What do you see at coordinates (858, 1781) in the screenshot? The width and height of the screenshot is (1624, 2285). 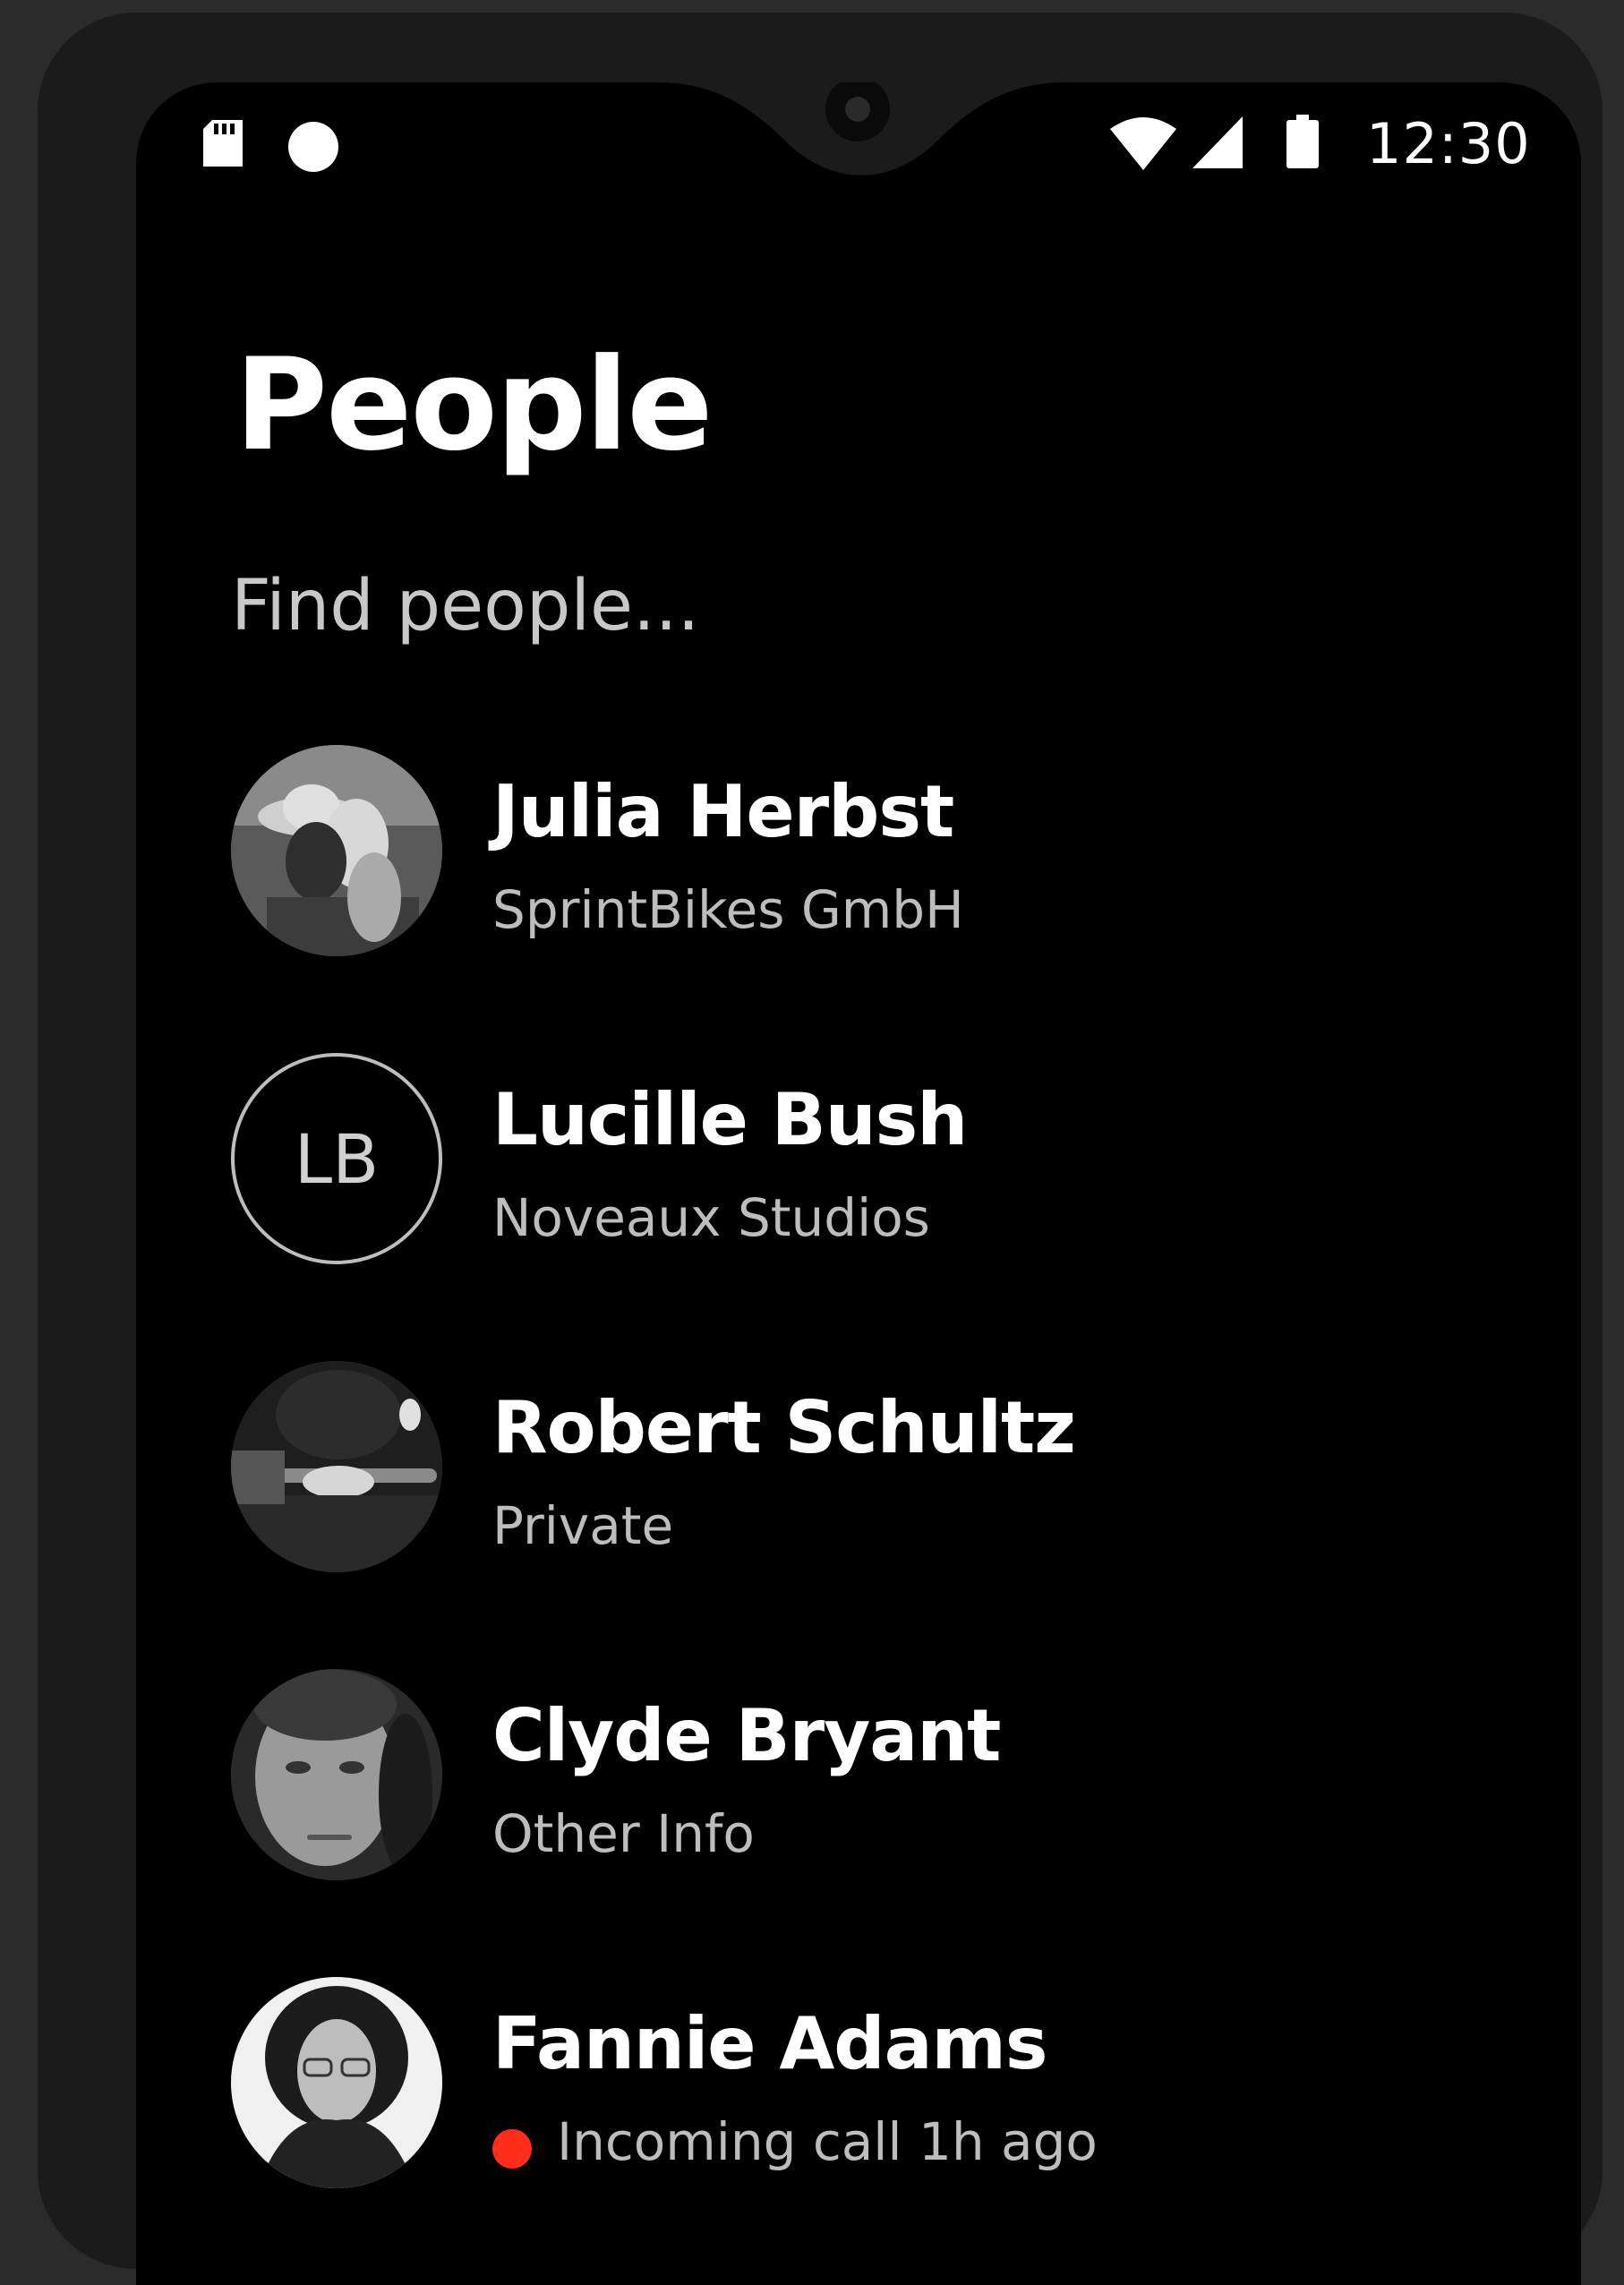 I see `person-row-clyde-bryant: Clyde Bryant Other Info` at bounding box center [858, 1781].